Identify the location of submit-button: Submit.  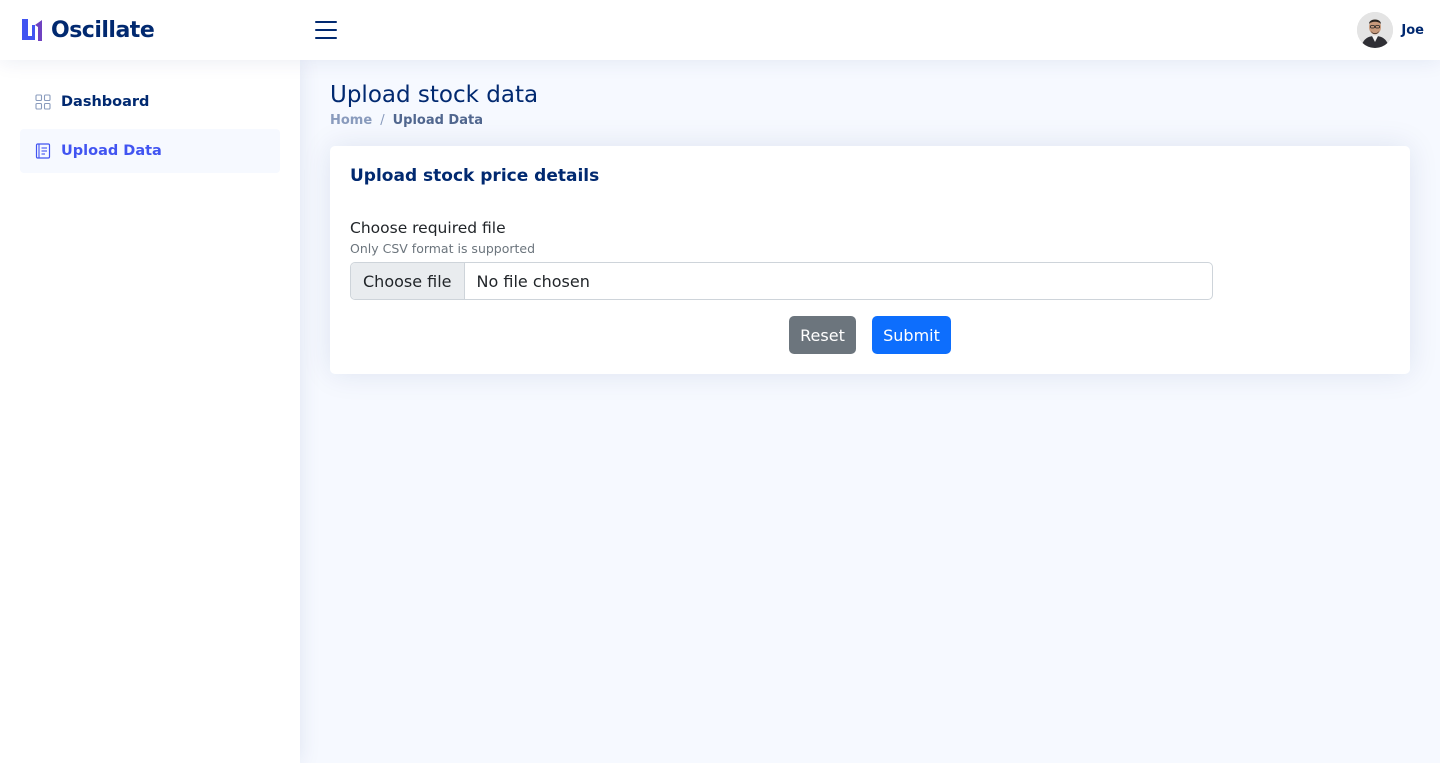
(911, 335).